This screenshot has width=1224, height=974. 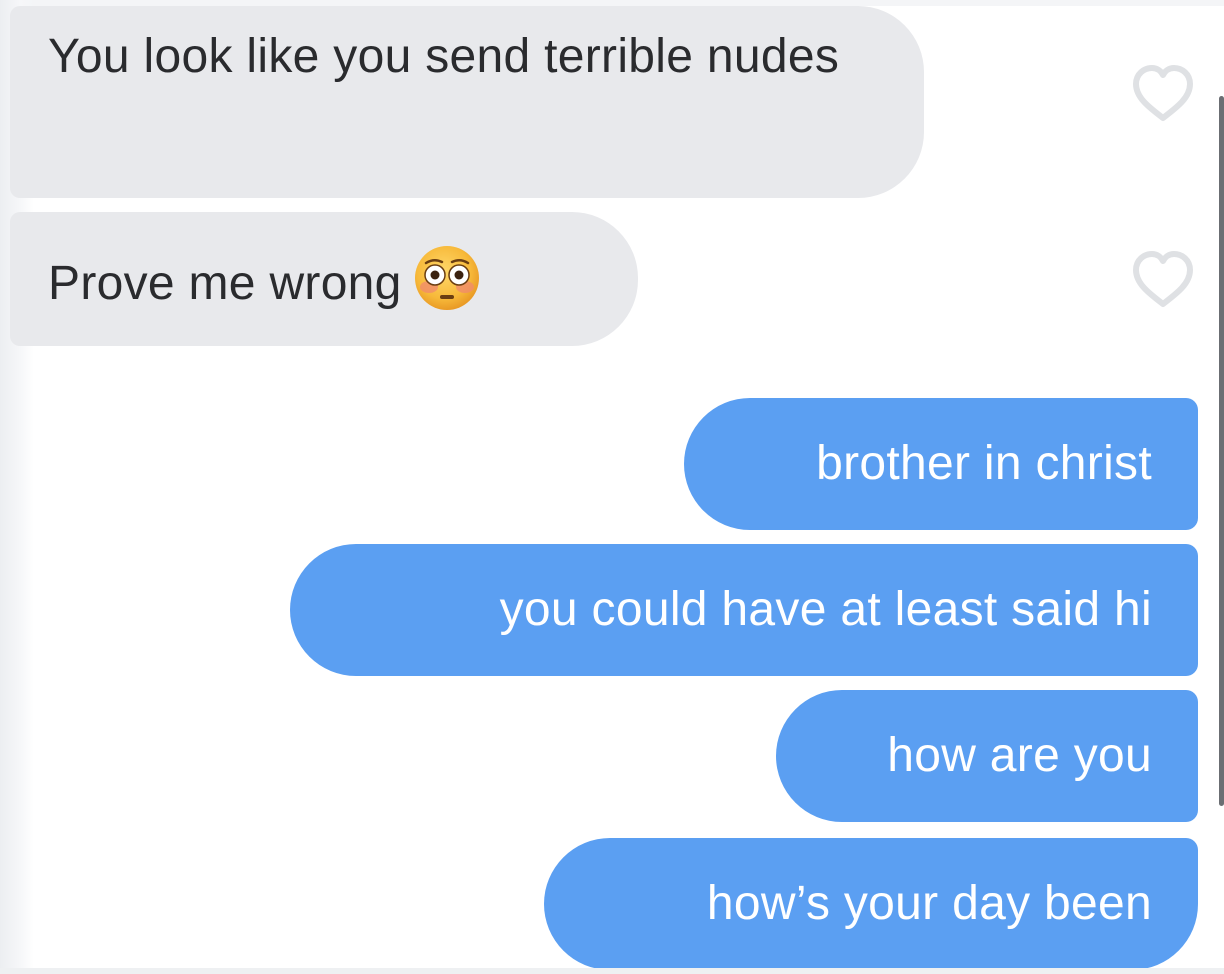 I want to click on scrollbar, so click(x=1221, y=451).